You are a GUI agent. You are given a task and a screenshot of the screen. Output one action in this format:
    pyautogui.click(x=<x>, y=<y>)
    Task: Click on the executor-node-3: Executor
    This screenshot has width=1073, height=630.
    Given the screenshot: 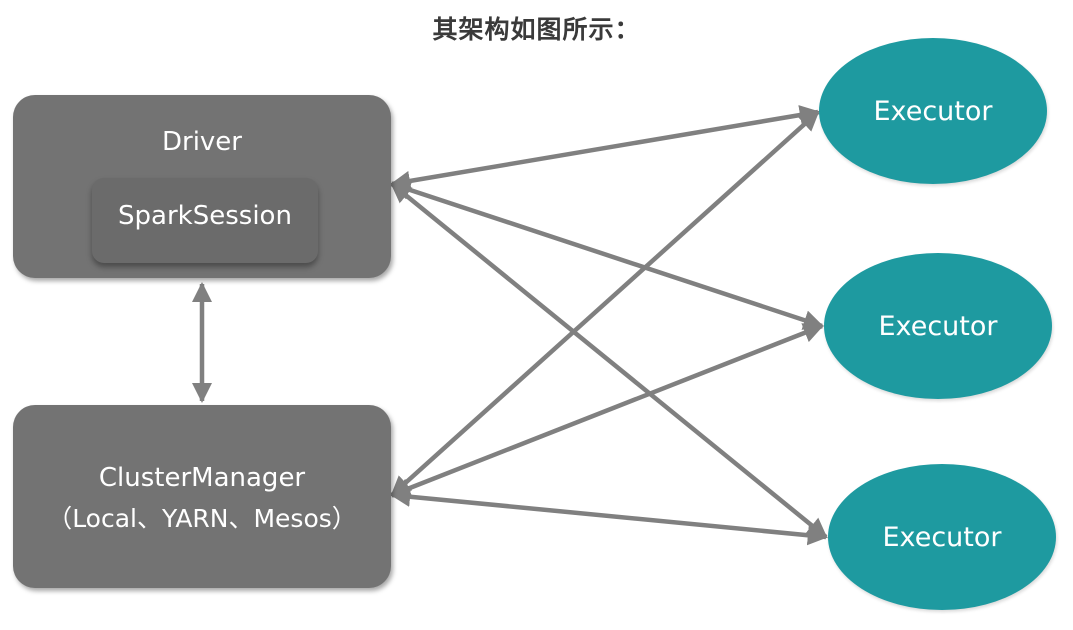 What is the action you would take?
    pyautogui.click(x=942, y=537)
    